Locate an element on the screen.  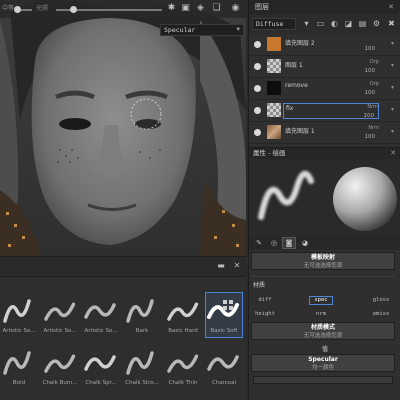
viewport-slider-2-knob is located at coordinates (73, 9).